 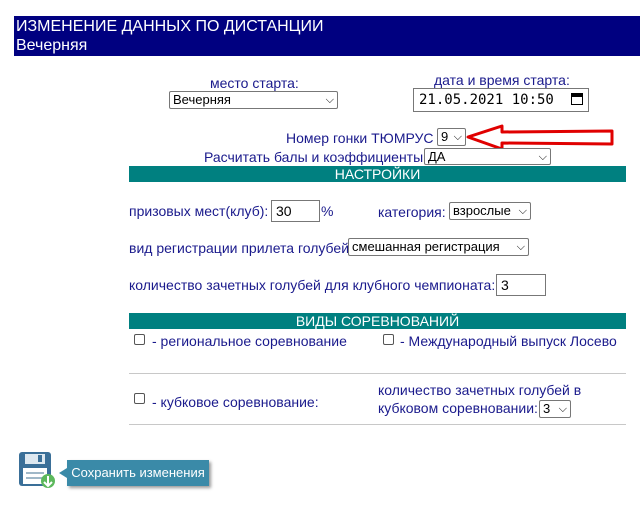 I want to click on cup-count-label-line1: количество зачетных голубей в, so click(x=480, y=390).